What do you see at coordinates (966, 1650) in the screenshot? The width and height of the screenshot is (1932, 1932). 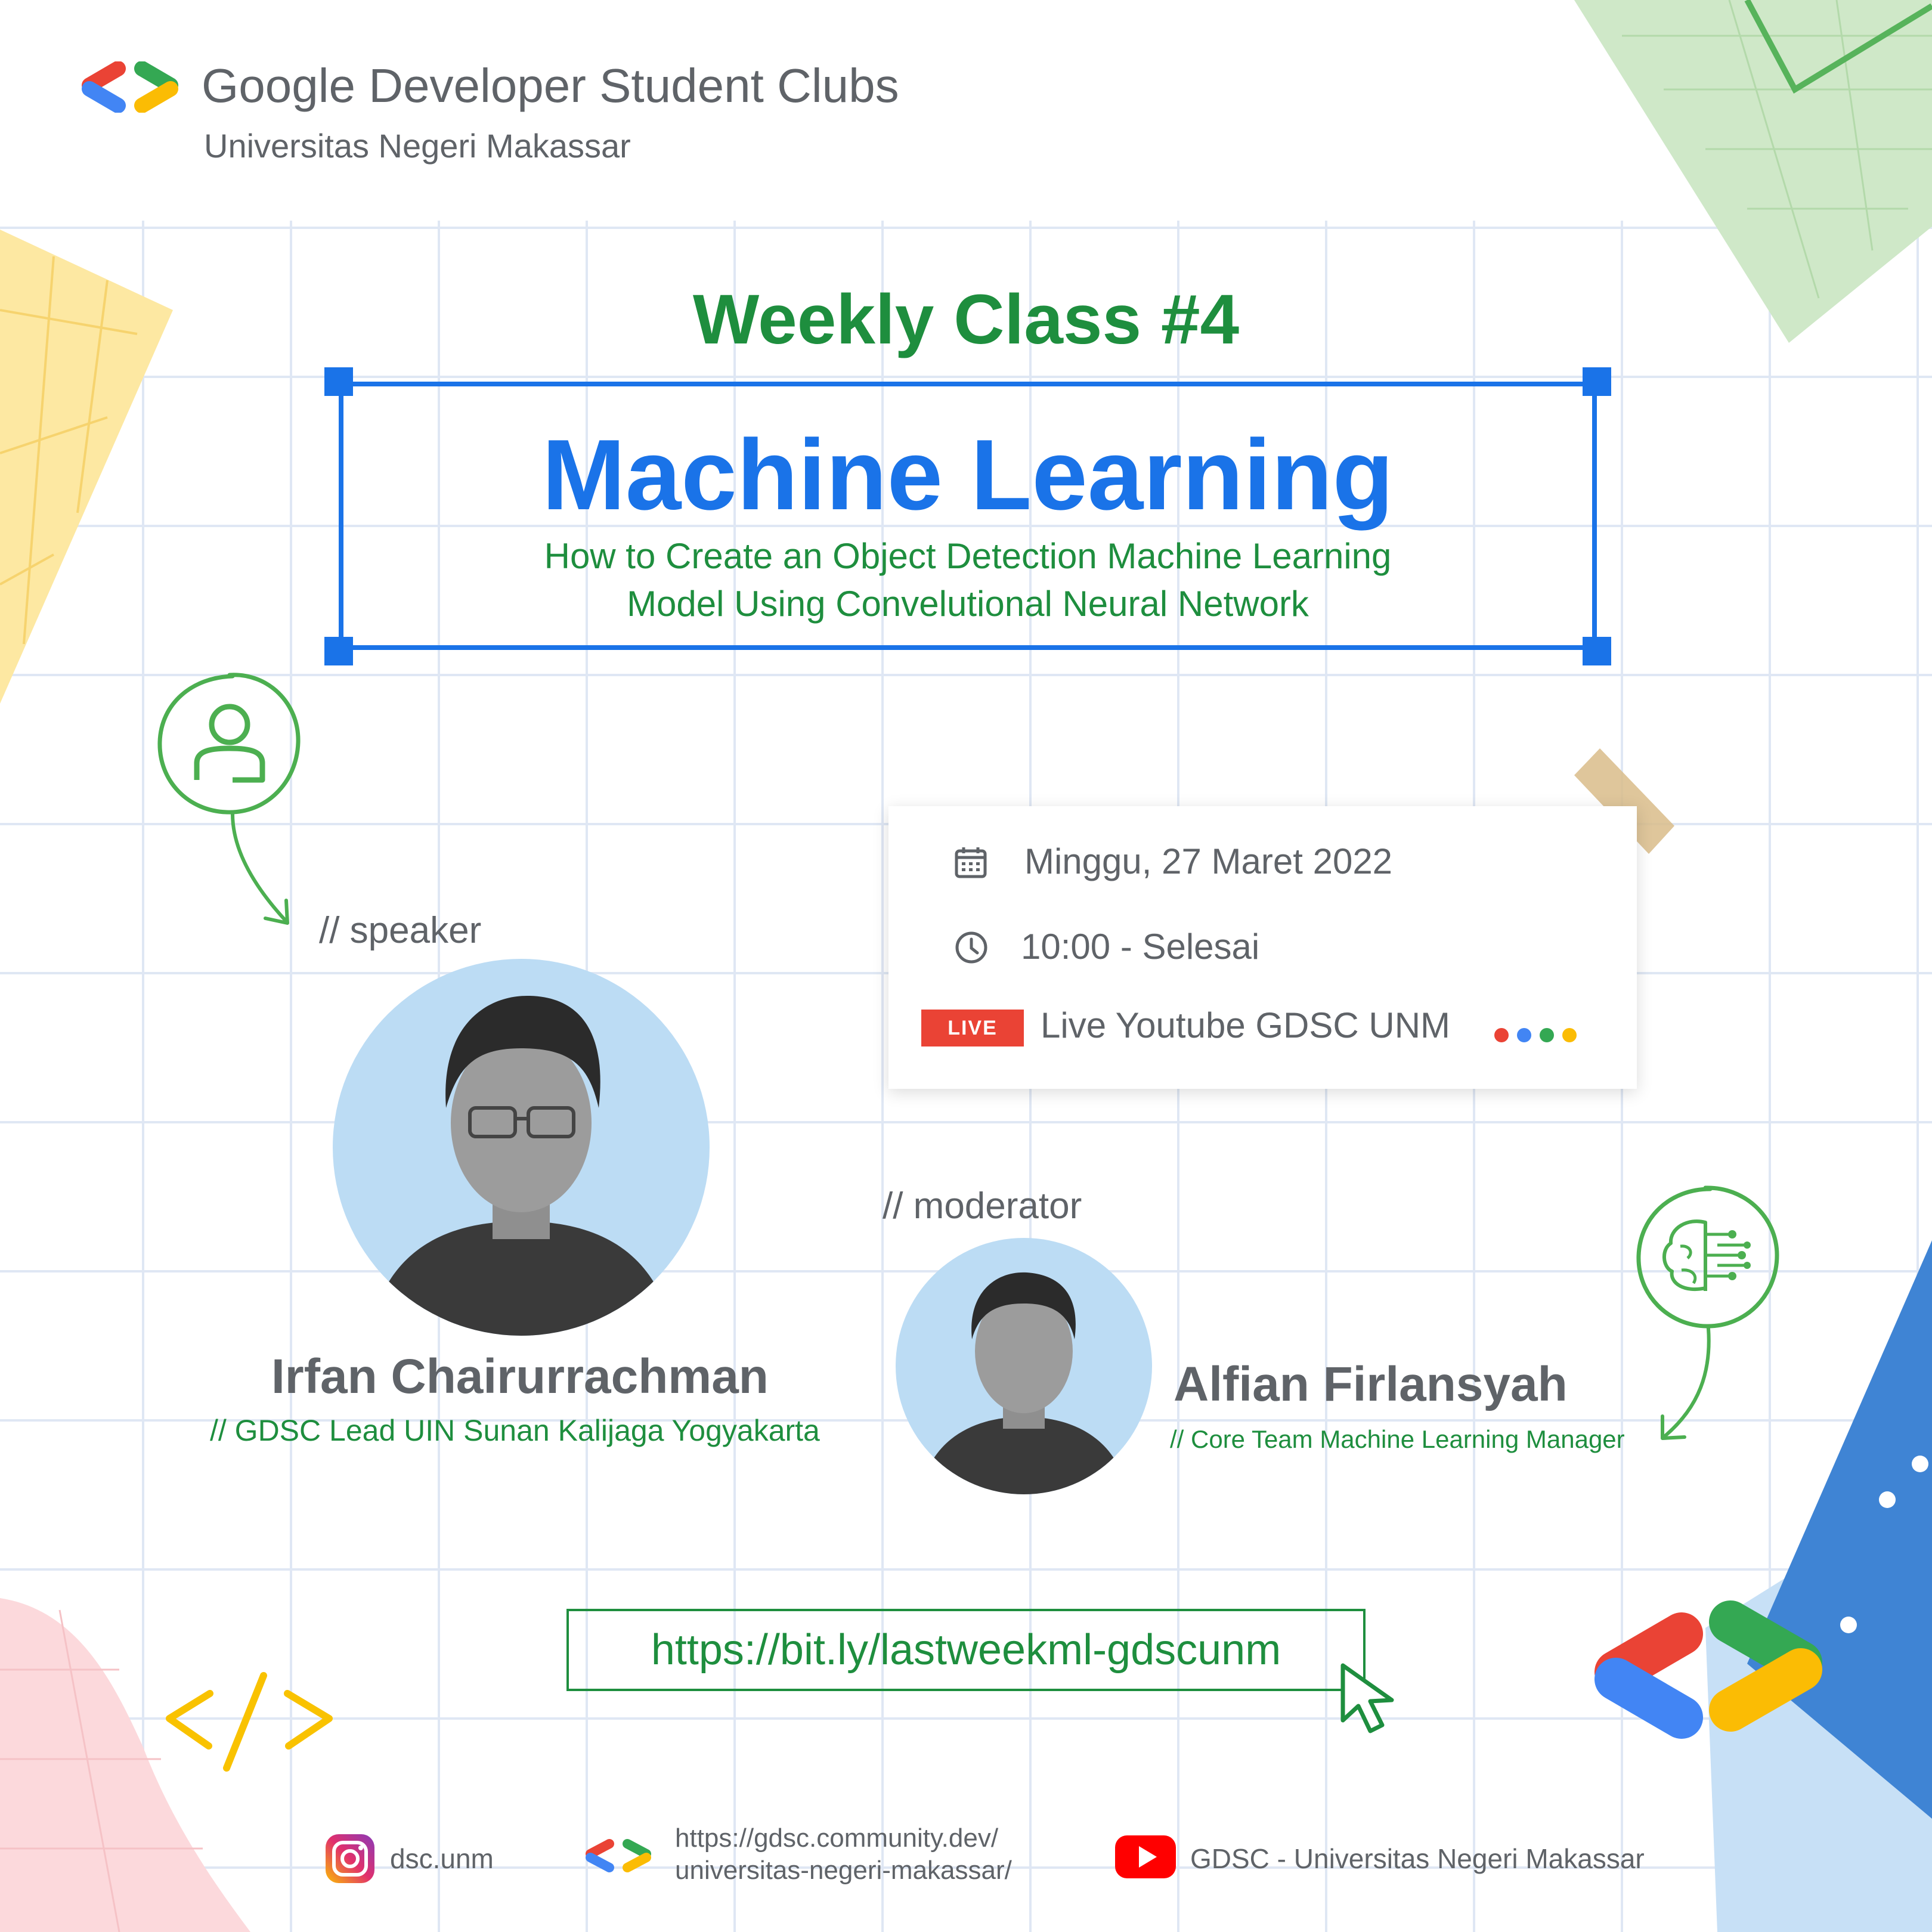 I see `registration-link: https://bit.ly/lastweekml-gdscunm` at bounding box center [966, 1650].